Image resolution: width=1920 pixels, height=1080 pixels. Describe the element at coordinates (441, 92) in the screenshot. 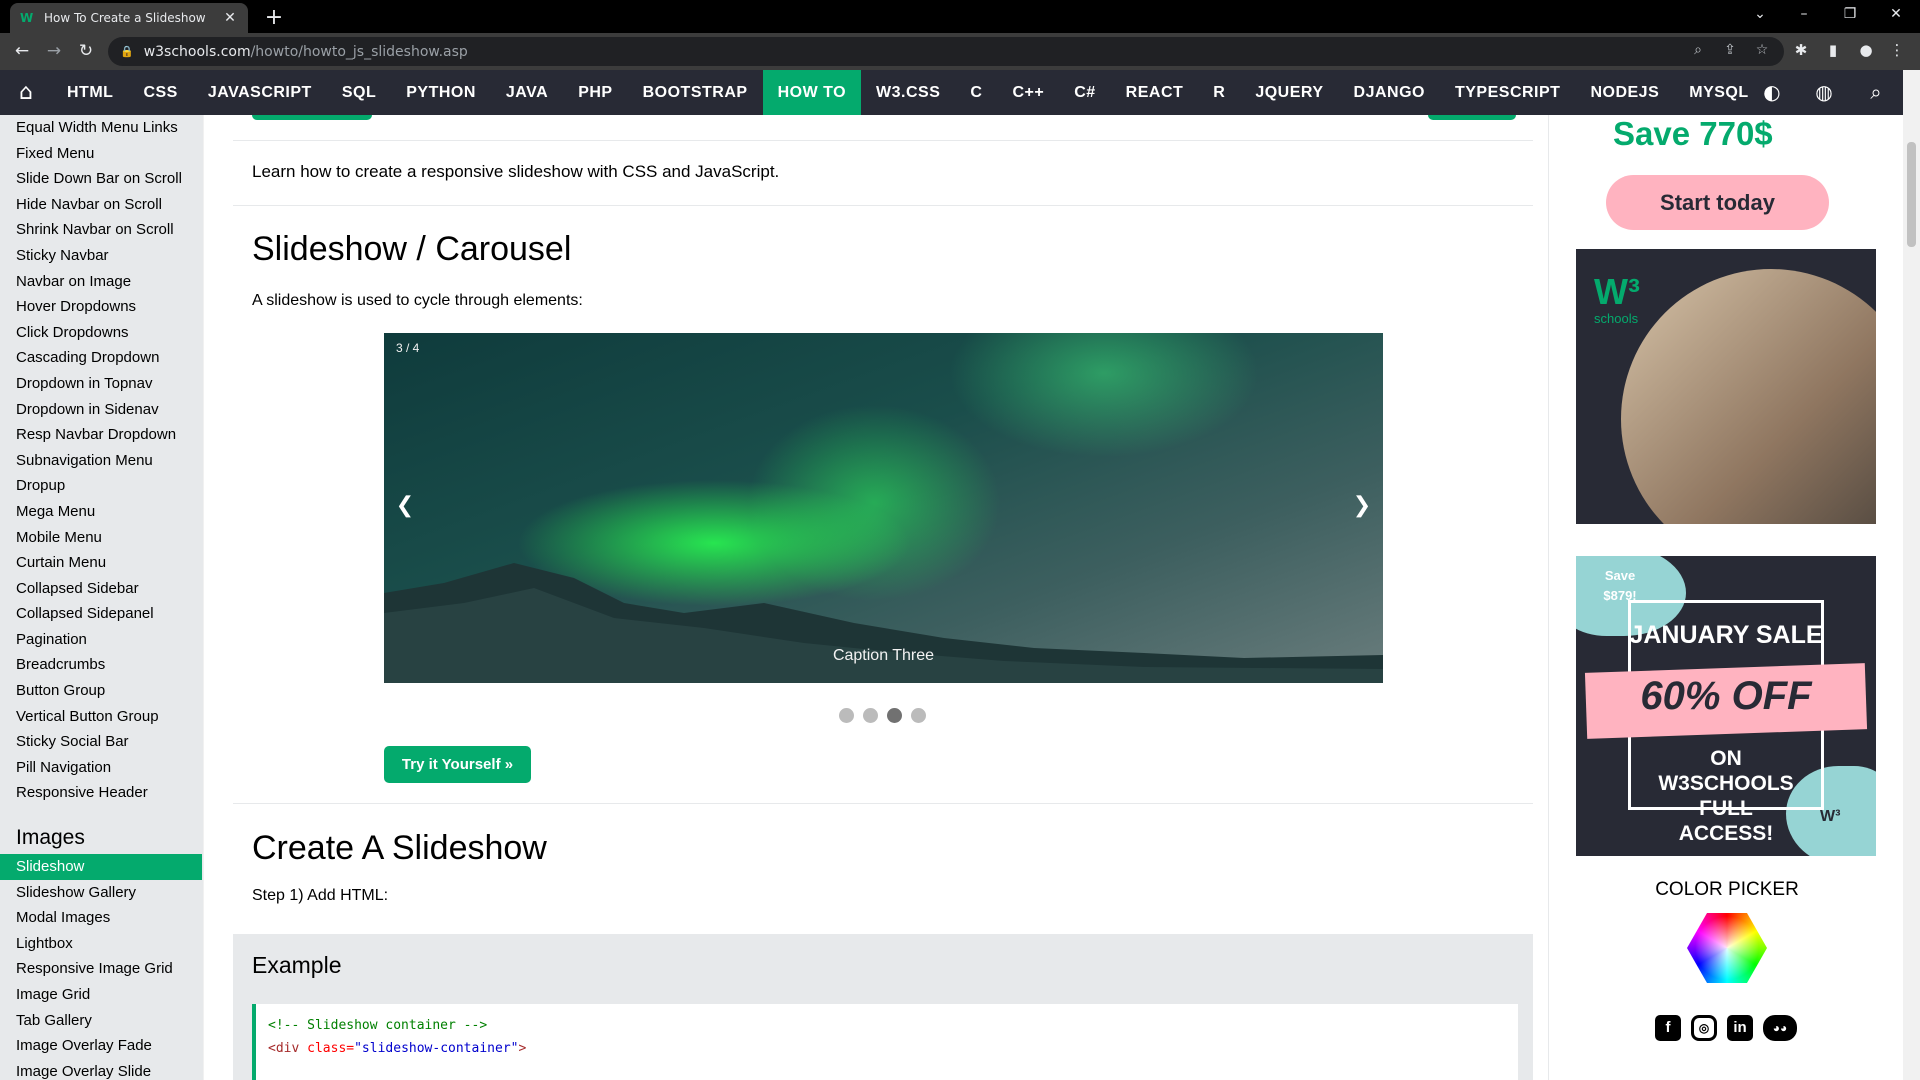

I see `topnav-item-python: PYTHON` at that location.